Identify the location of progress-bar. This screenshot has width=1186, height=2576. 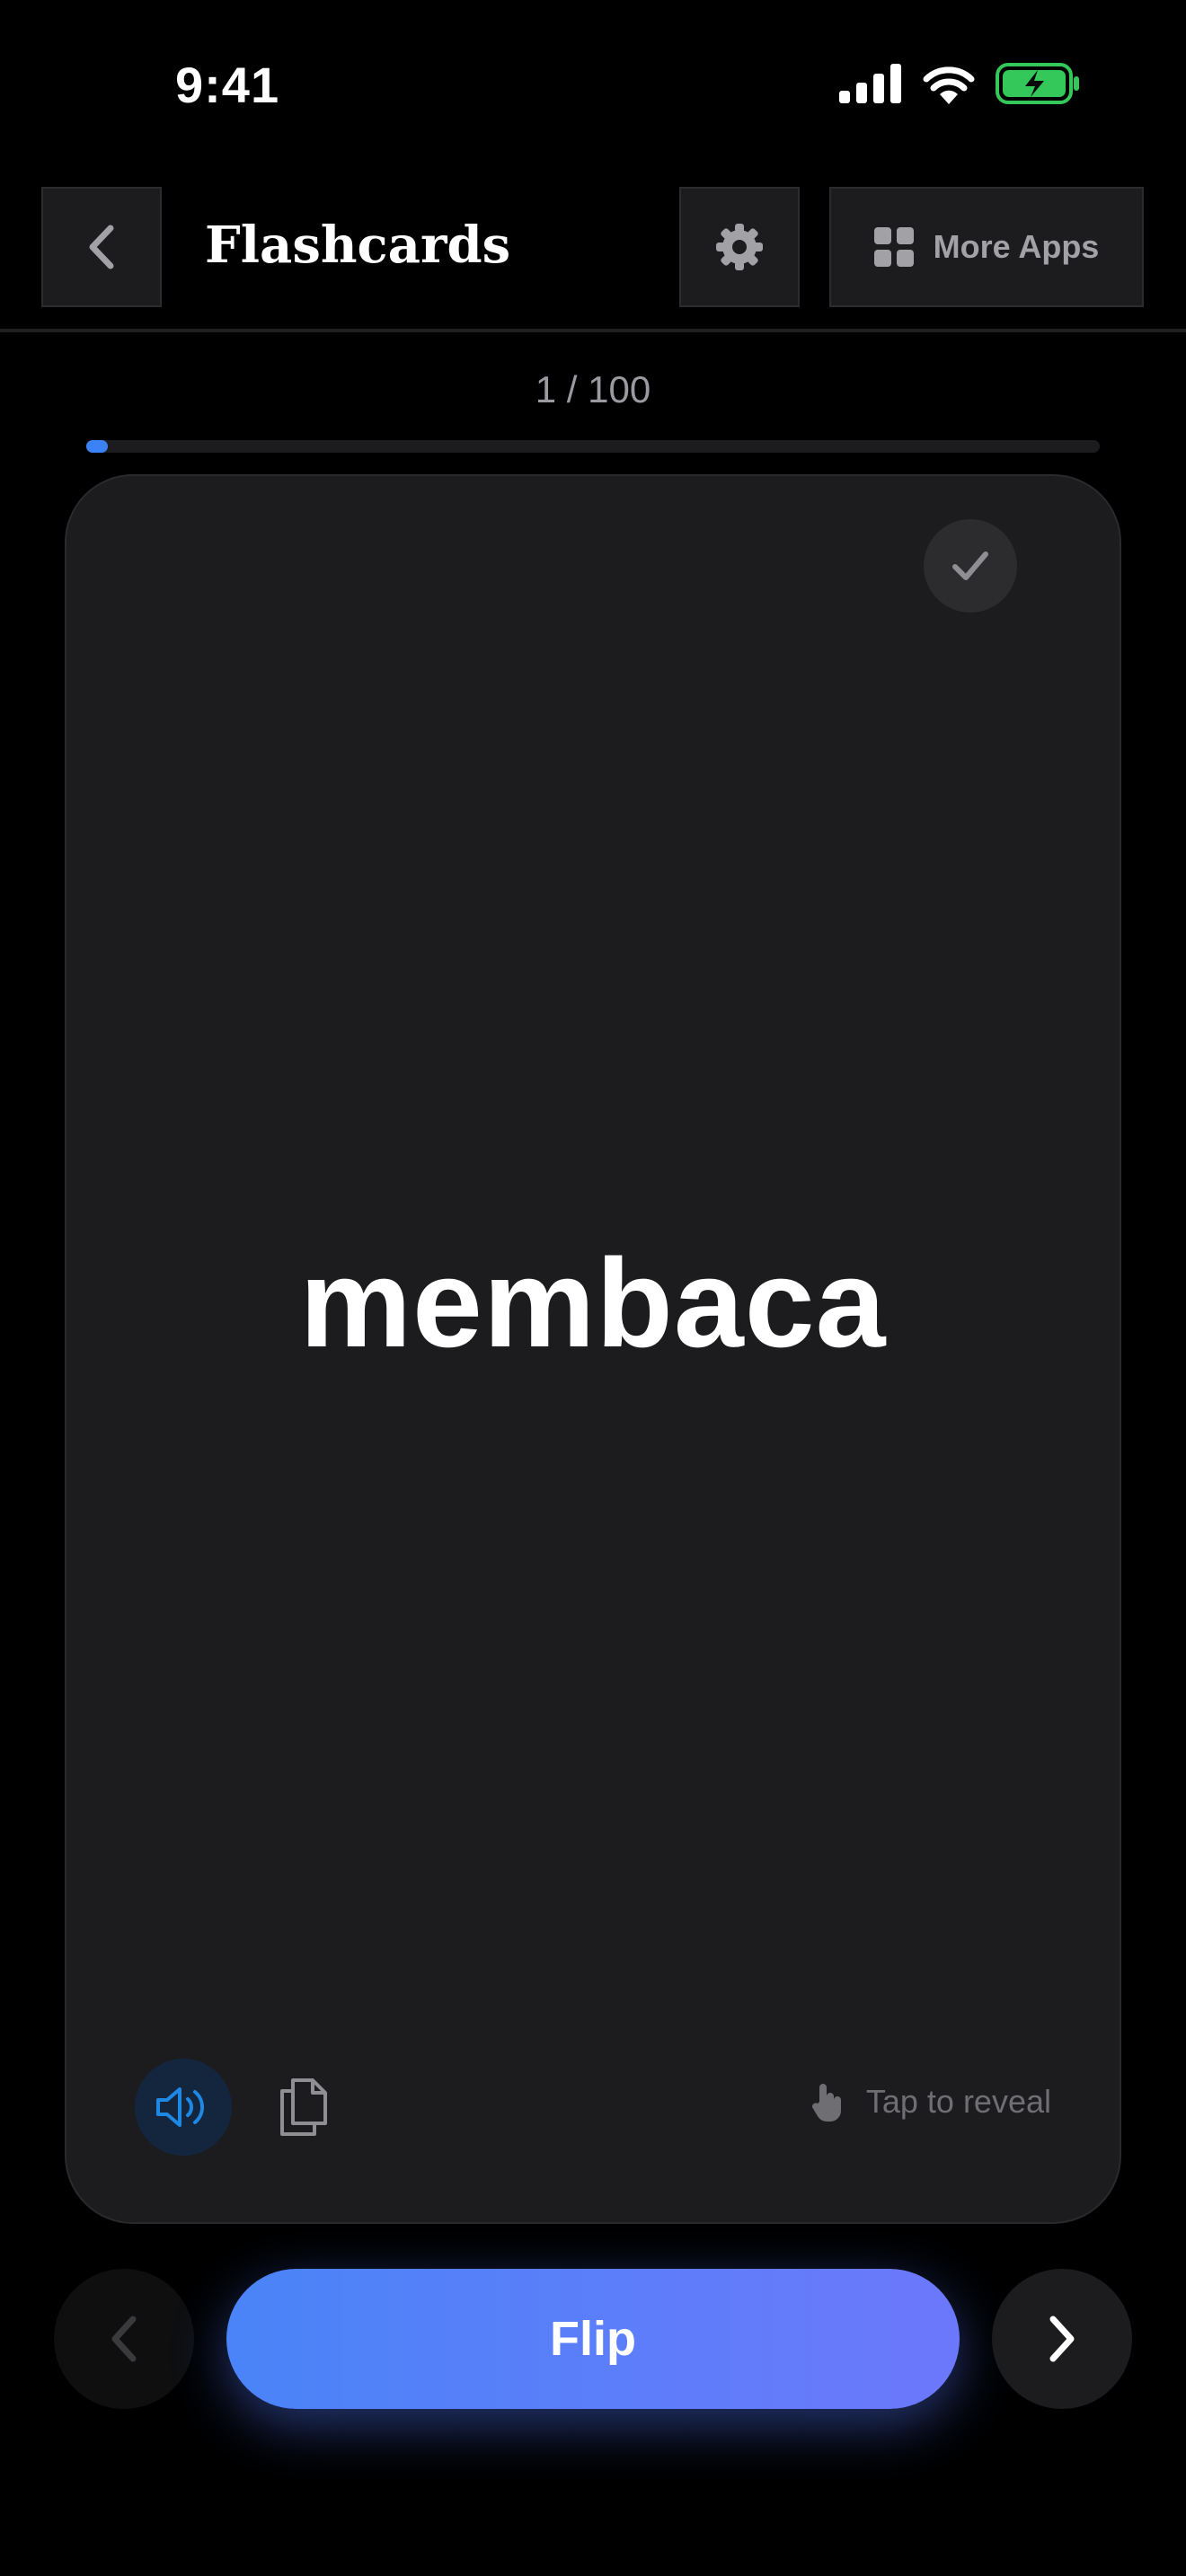
(593, 446).